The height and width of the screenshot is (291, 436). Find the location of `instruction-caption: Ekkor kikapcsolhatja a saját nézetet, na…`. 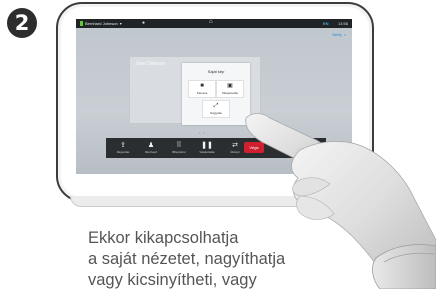

instruction-caption: Ekkor kikapcsolhatja a saját nézetet, na… is located at coordinates (218, 259).